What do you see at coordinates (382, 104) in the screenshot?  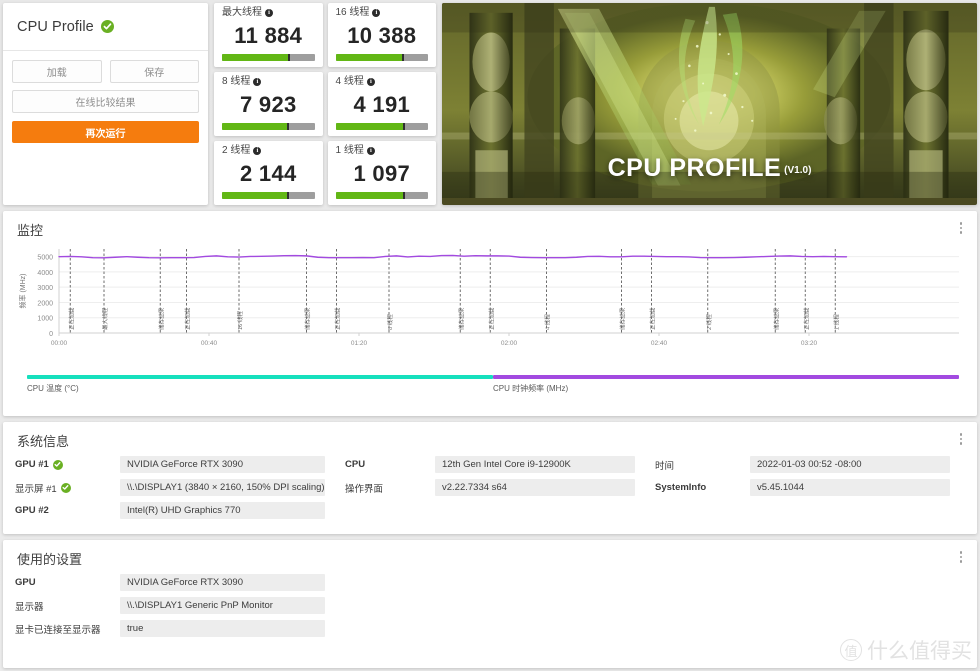 I see `score-card-value: 4 191` at bounding box center [382, 104].